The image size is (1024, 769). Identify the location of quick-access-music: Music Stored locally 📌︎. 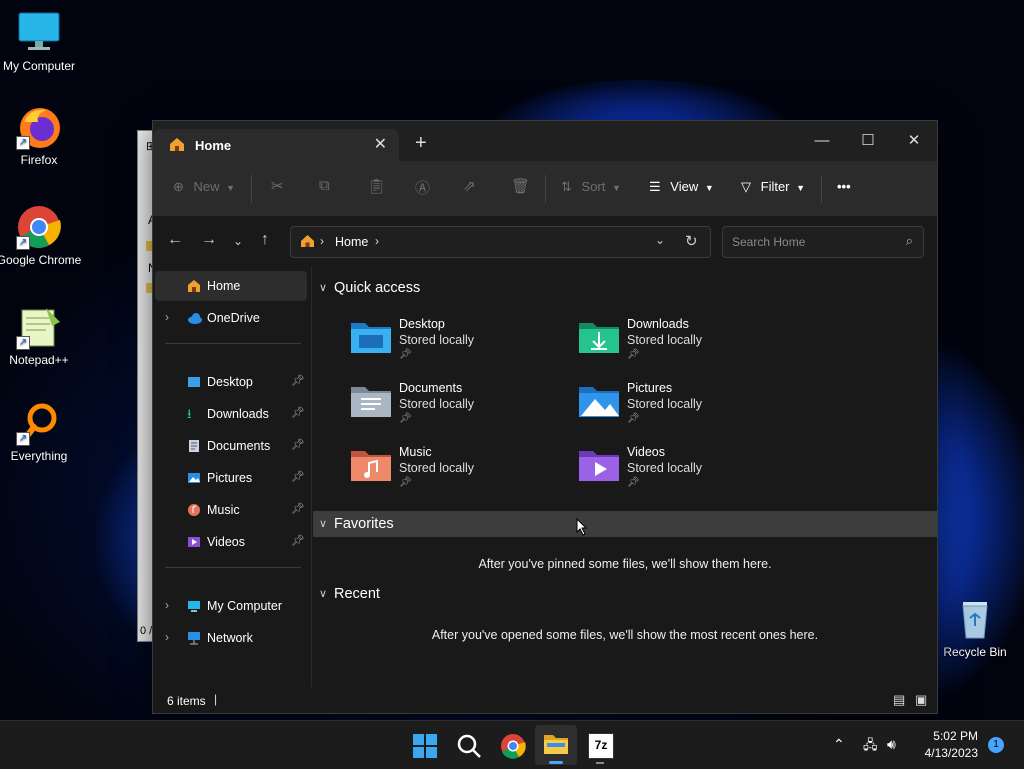
(459, 473).